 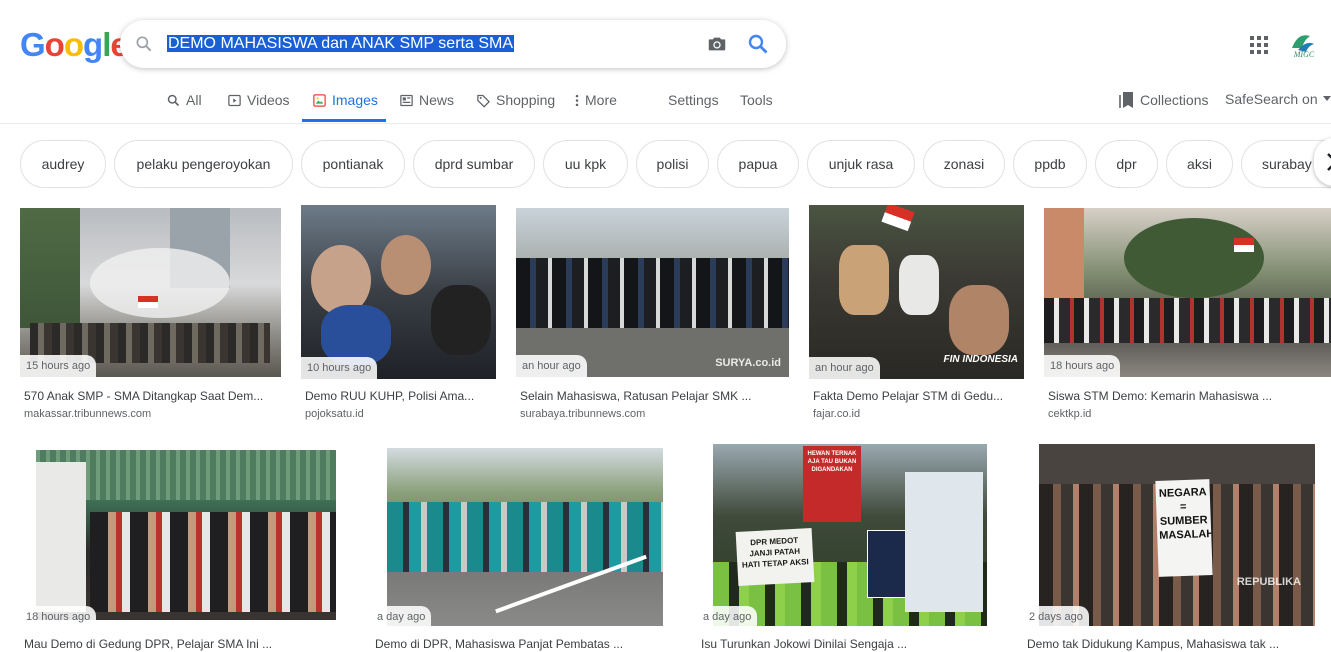 I want to click on image-watermark: SURYA.co.id, so click(x=748, y=363).